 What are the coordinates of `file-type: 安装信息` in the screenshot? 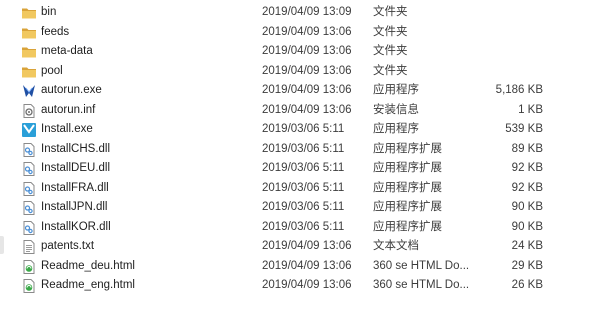 It's located at (396, 109).